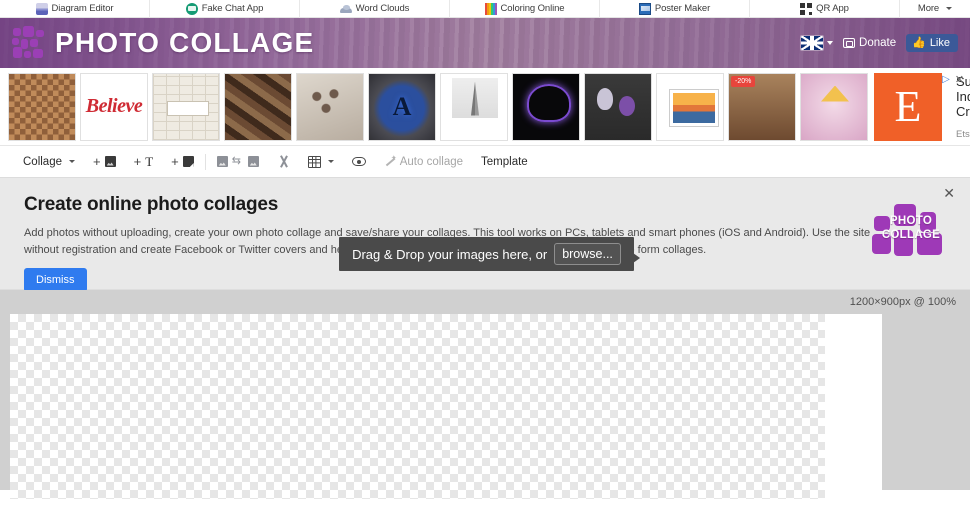 This screenshot has height=509, width=970. What do you see at coordinates (832, 8) in the screenshot?
I see `nav-label: QR App` at bounding box center [832, 8].